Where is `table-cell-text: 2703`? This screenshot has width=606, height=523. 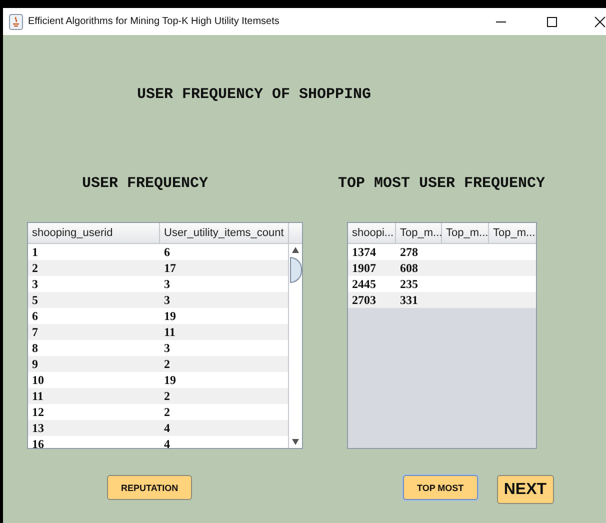
table-cell-text: 2703 is located at coordinates (364, 300).